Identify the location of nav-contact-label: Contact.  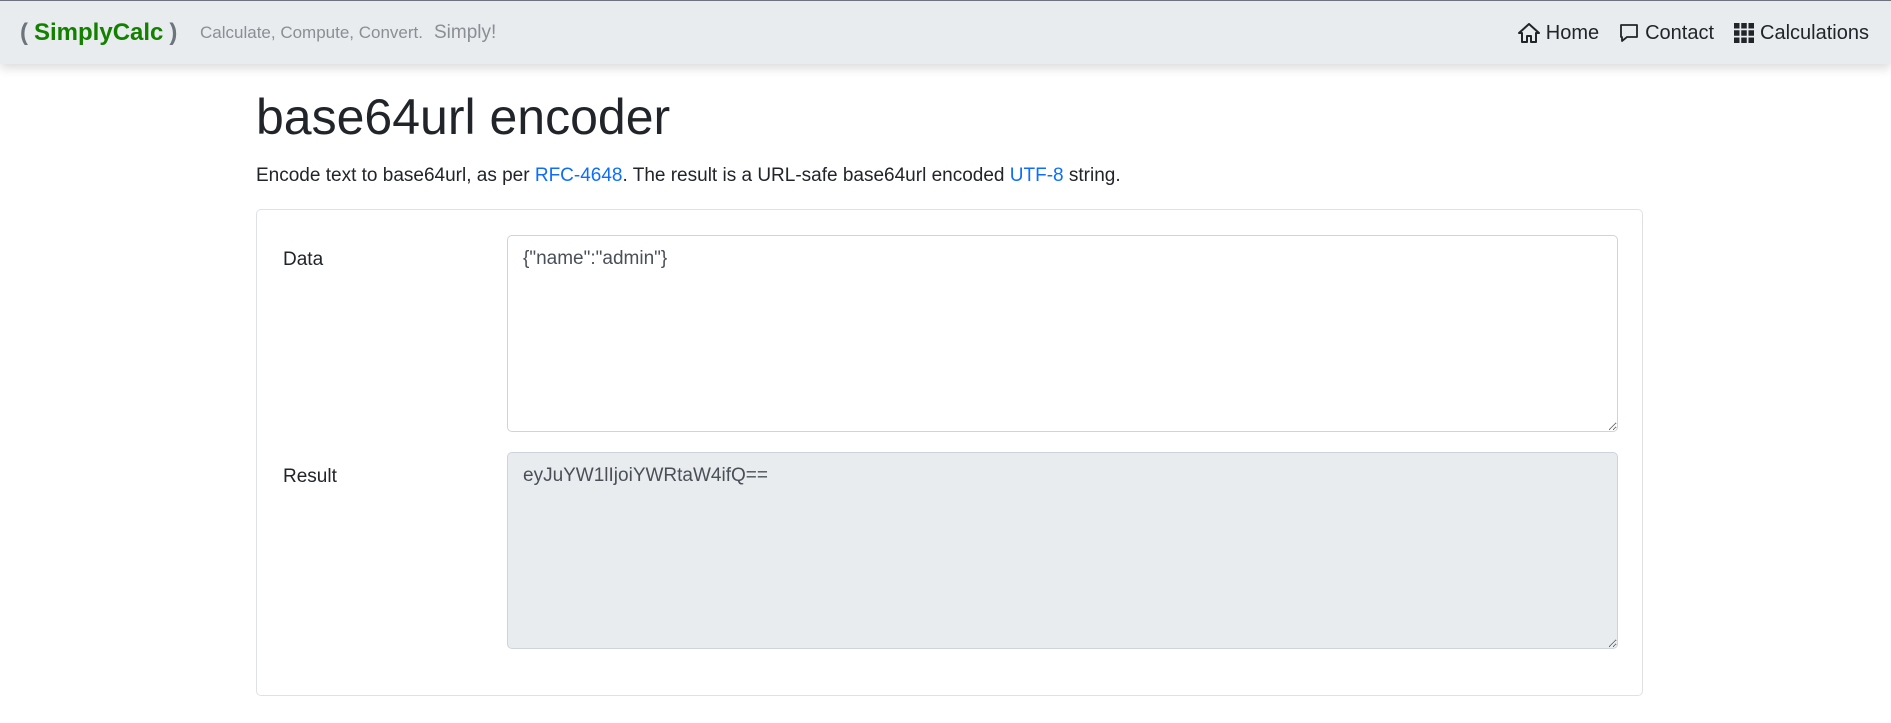
(1680, 32).